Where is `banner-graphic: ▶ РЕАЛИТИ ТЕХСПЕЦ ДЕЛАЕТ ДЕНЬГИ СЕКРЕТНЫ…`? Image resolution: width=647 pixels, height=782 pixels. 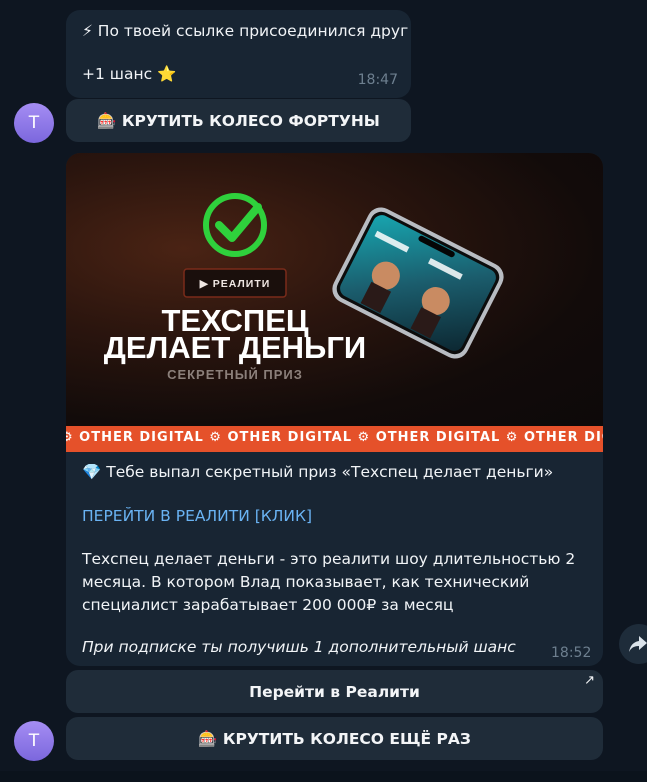
banner-graphic: ▶ РЕАЛИТИ ТЕХСПЕЦ ДЕЛАЕТ ДЕНЬГИ СЕКРЕТНЫ… is located at coordinates (304, 287).